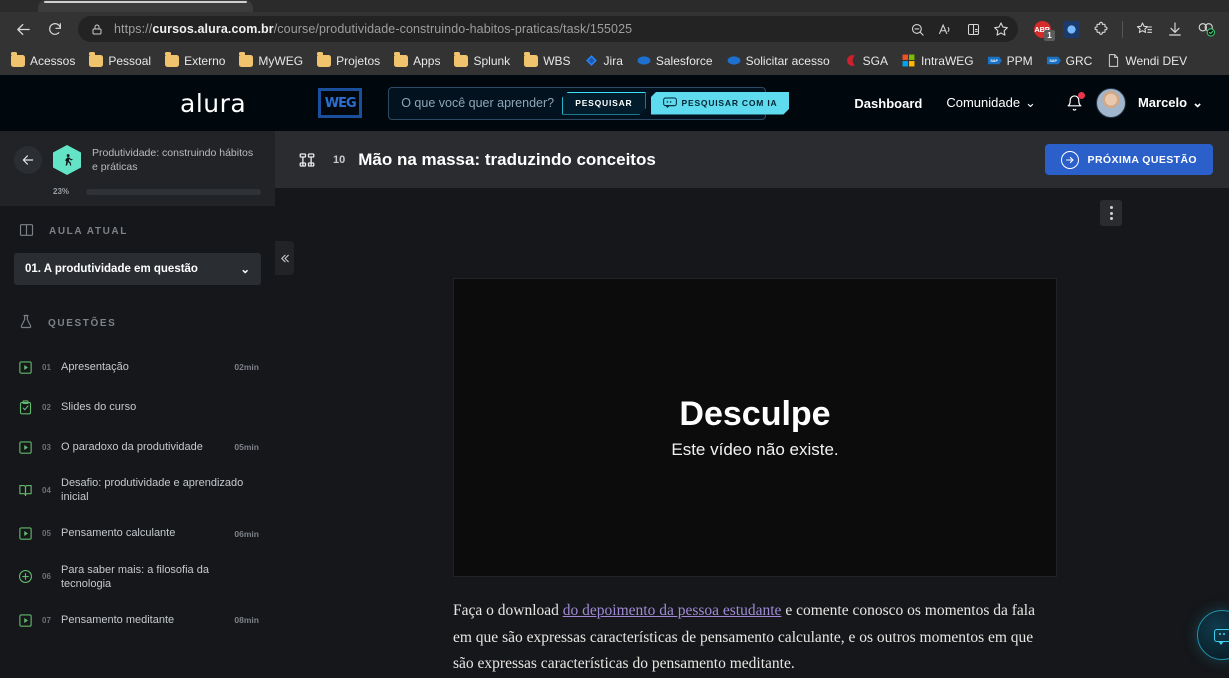  Describe the element at coordinates (917, 29) in the screenshot. I see `zoom-out-icon` at that location.